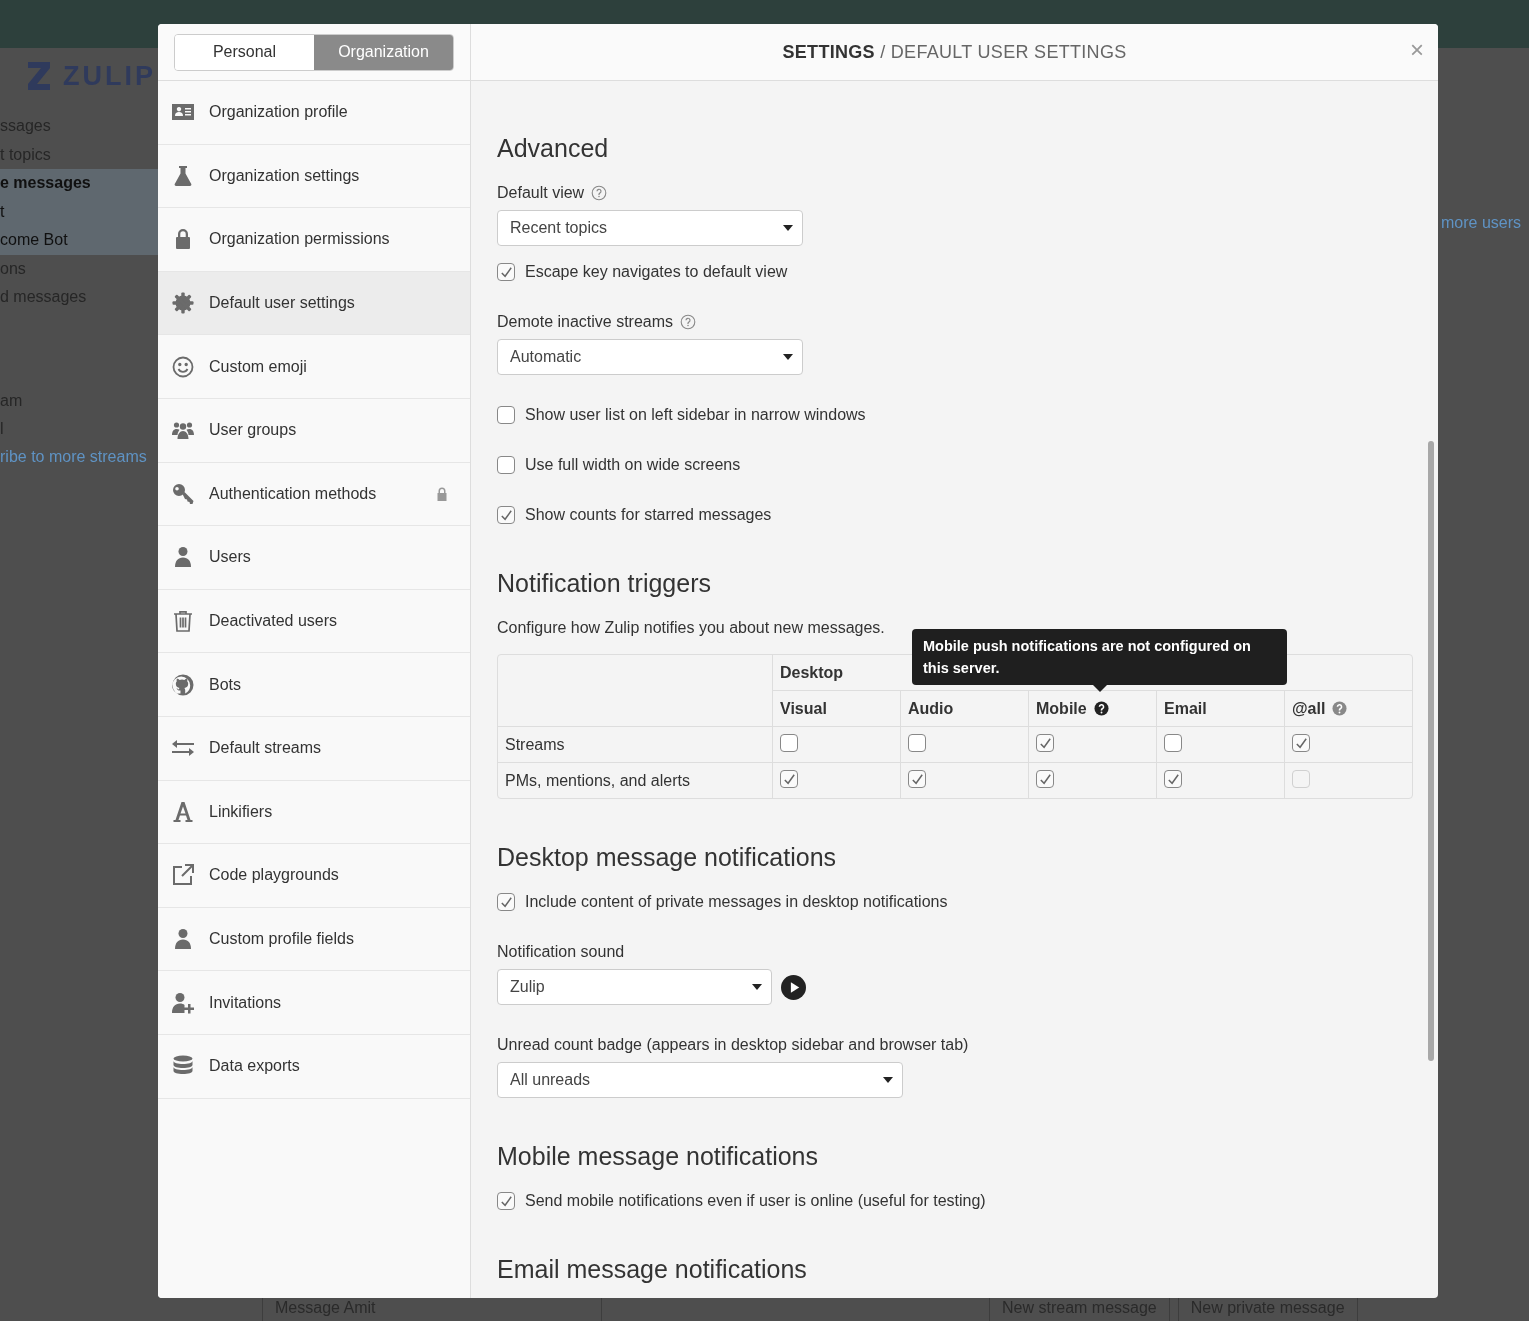 This screenshot has width=1529, height=1321. Describe the element at coordinates (812, 672) in the screenshot. I see `column-group-header: Desktop` at that location.